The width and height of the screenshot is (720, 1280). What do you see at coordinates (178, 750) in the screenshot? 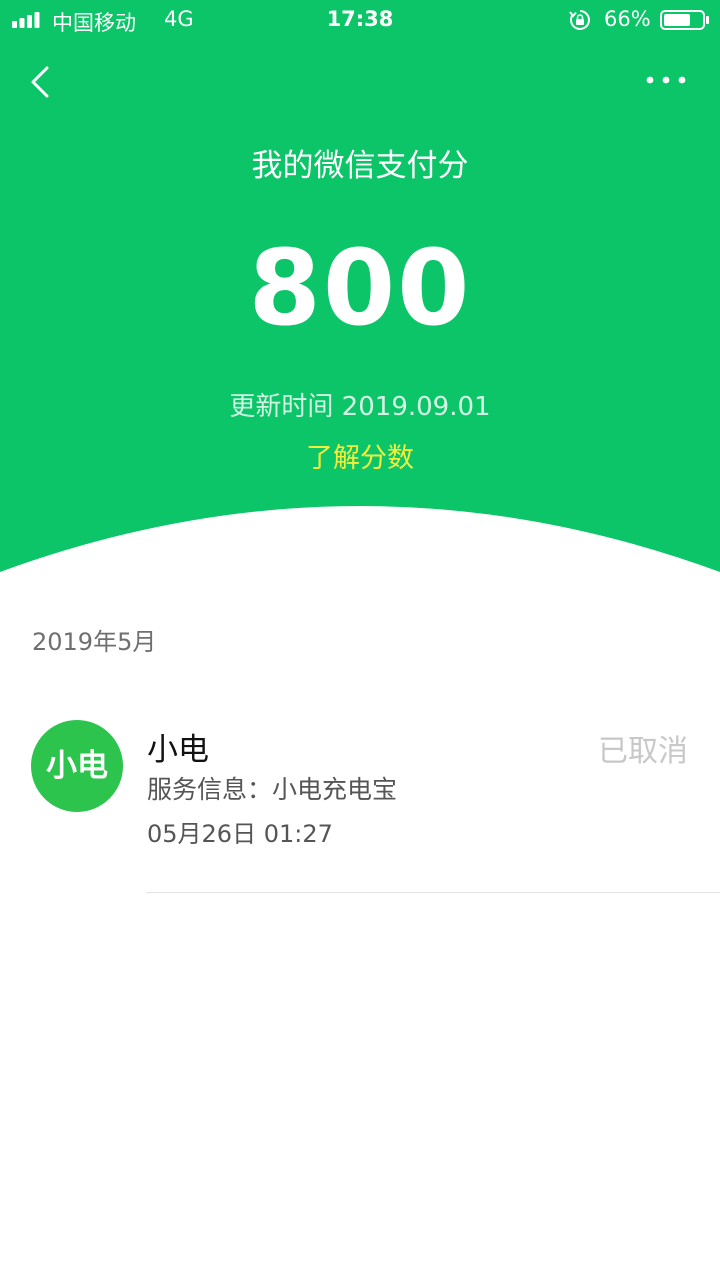
I see `merchant-name: 小电` at bounding box center [178, 750].